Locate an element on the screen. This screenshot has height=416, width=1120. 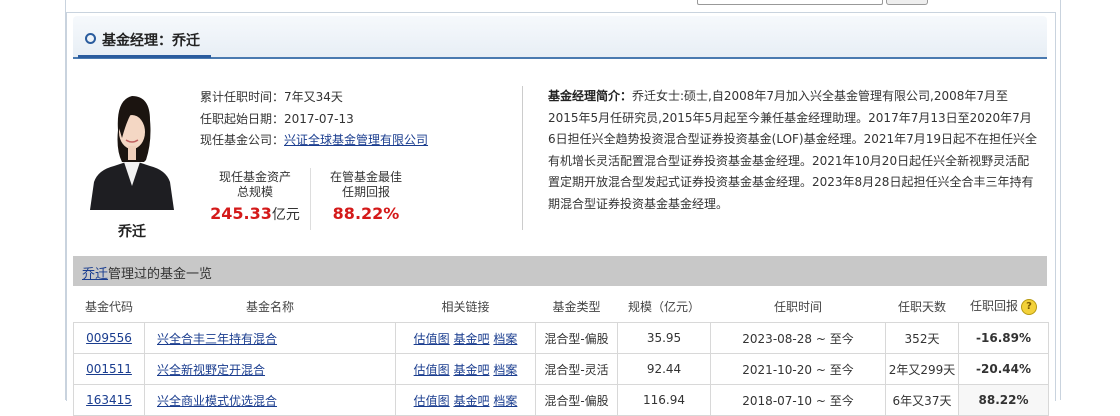
title-bar is located at coordinates (560, 37).